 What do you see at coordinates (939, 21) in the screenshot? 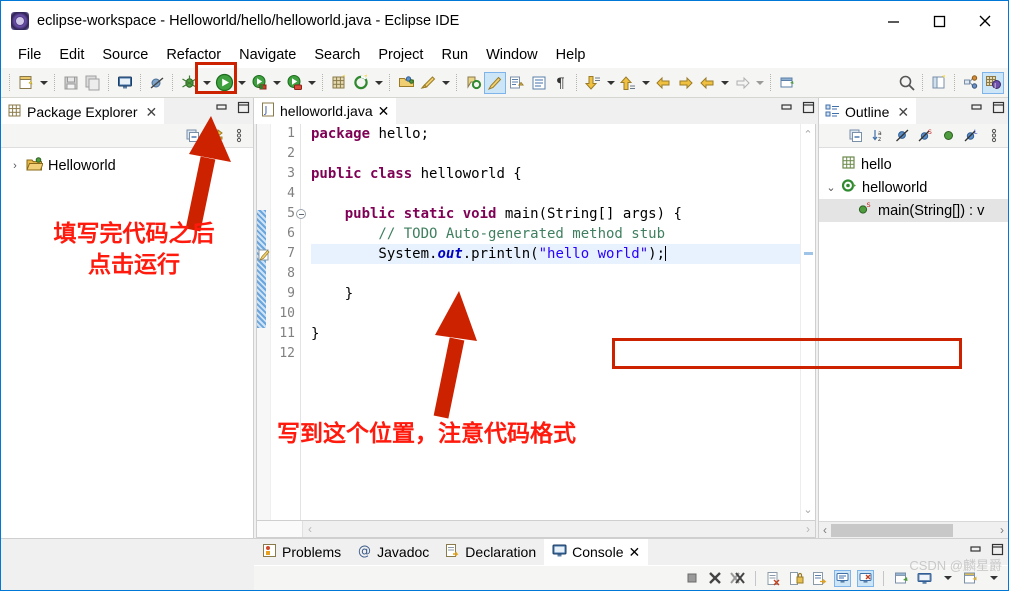
I see `maximize-button` at bounding box center [939, 21].